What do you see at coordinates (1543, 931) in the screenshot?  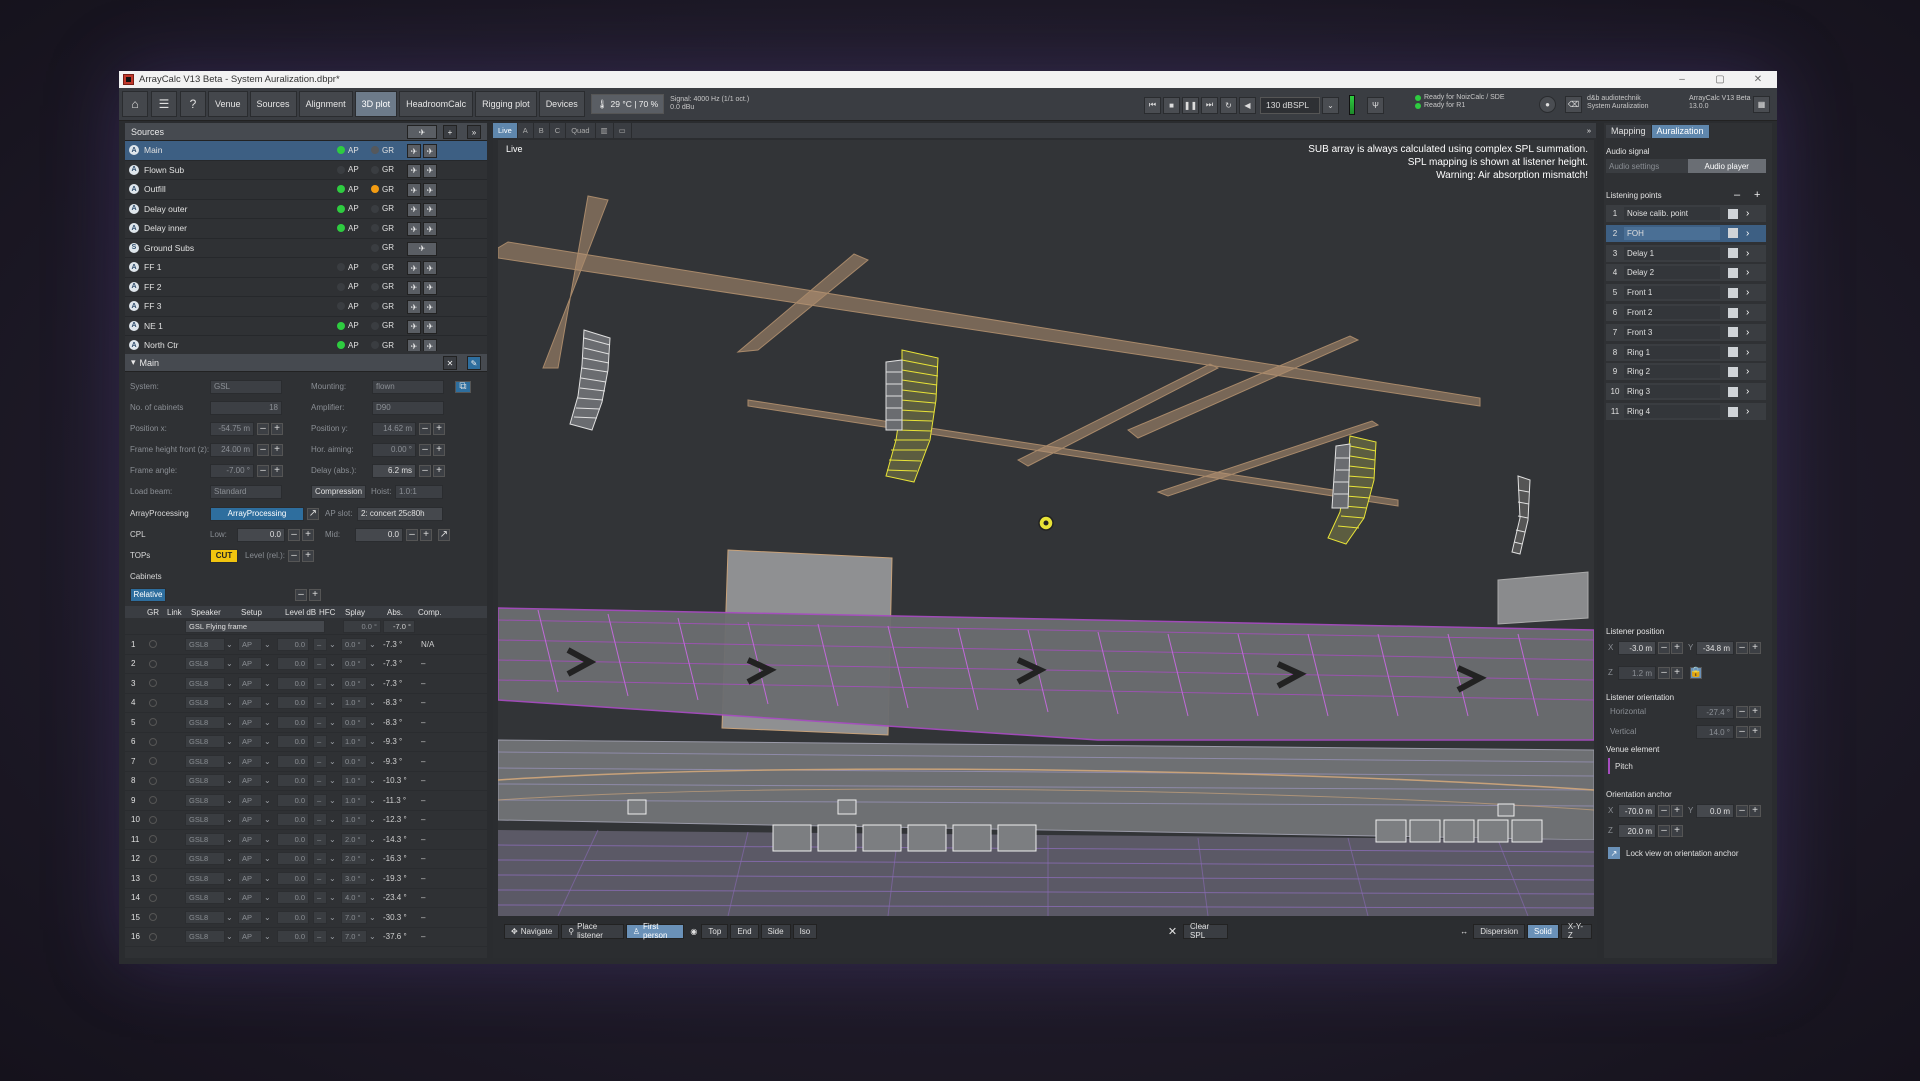 I see `solid-button: Solid` at bounding box center [1543, 931].